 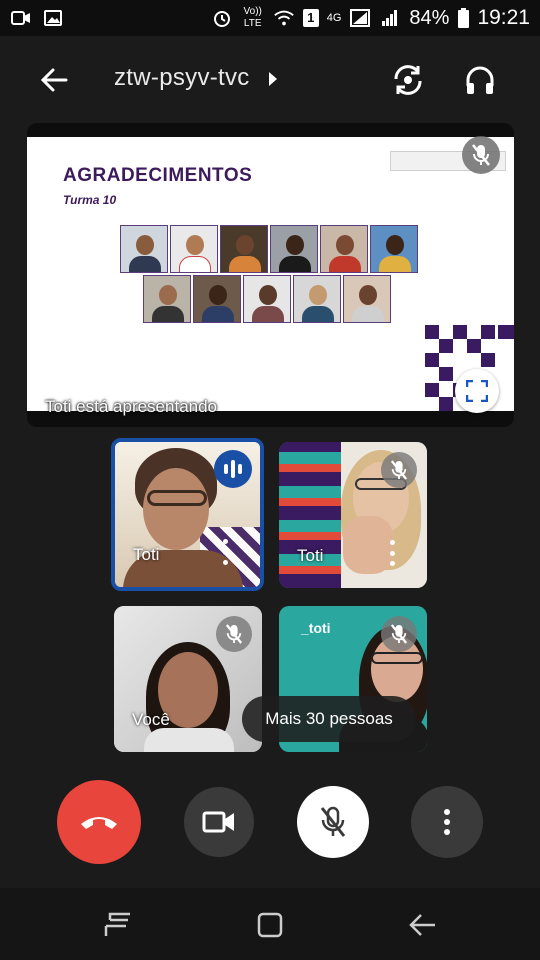 What do you see at coordinates (176, 509) in the screenshot?
I see `person-face` at bounding box center [176, 509].